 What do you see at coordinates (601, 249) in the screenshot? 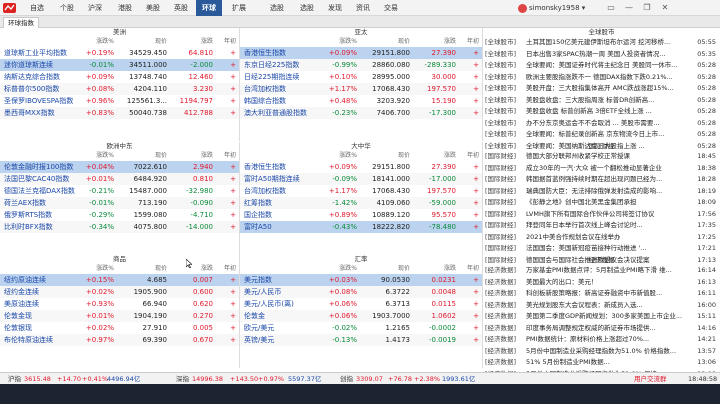
I see `news-item: [国际财经] 法国国会：美国新冠疫苗接种行动推进 '... 17:21` at bounding box center [601, 249].